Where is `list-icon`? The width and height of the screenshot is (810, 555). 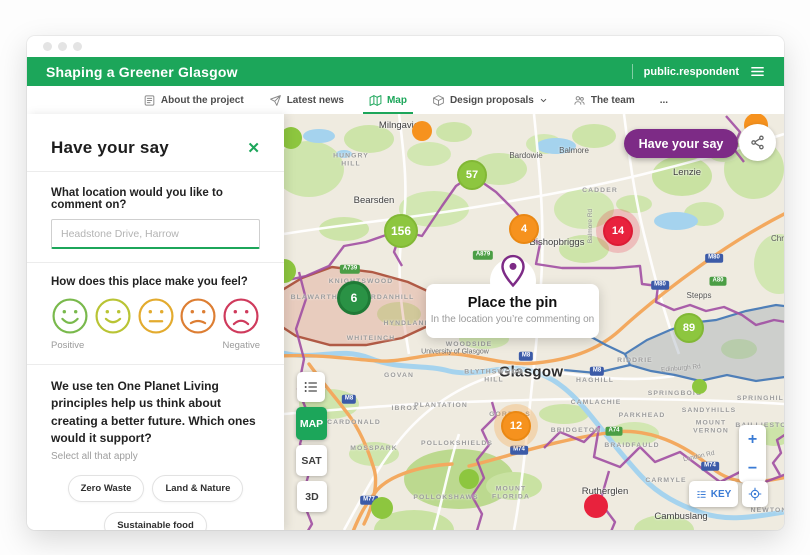 list-icon is located at coordinates (310, 387).